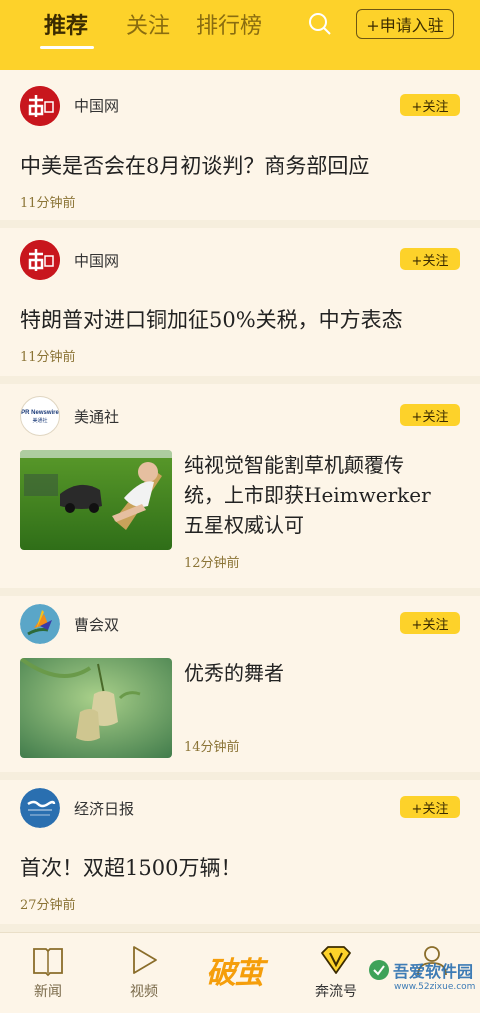 This screenshot has width=480, height=1013. Describe the element at coordinates (336, 992) in the screenshot. I see `nav-label-benliu: 奔流号` at that location.